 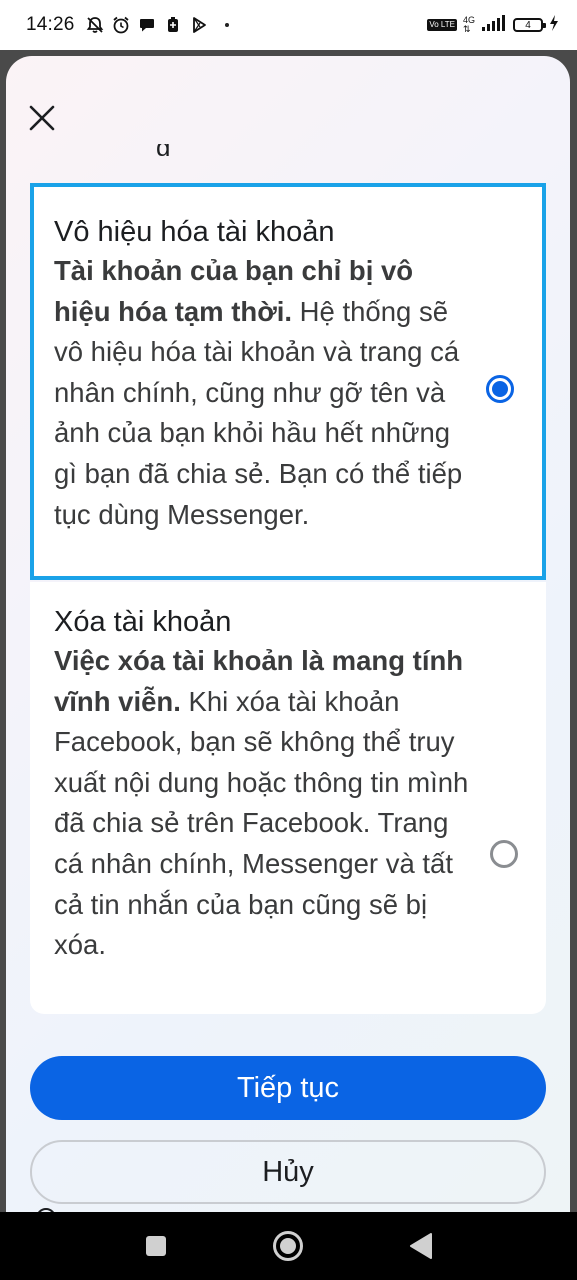 I want to click on volte-badge: Vo LTE, so click(x=442, y=25).